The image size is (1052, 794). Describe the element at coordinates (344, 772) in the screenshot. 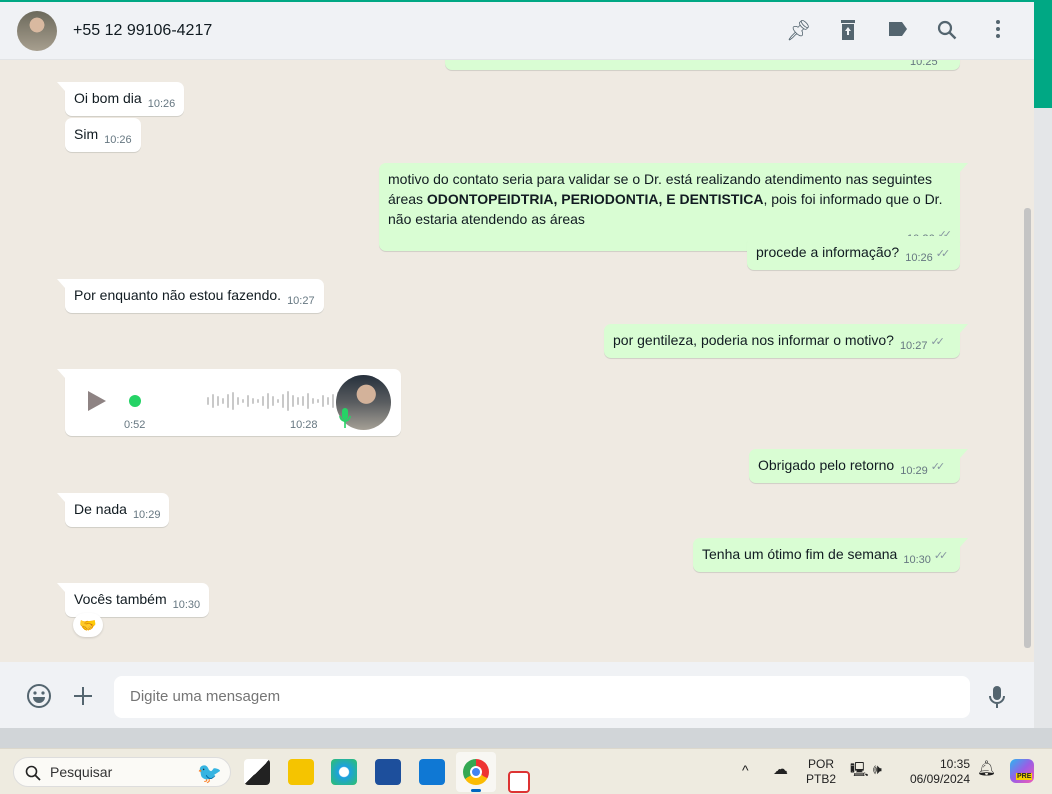

I see `edge-icon` at that location.